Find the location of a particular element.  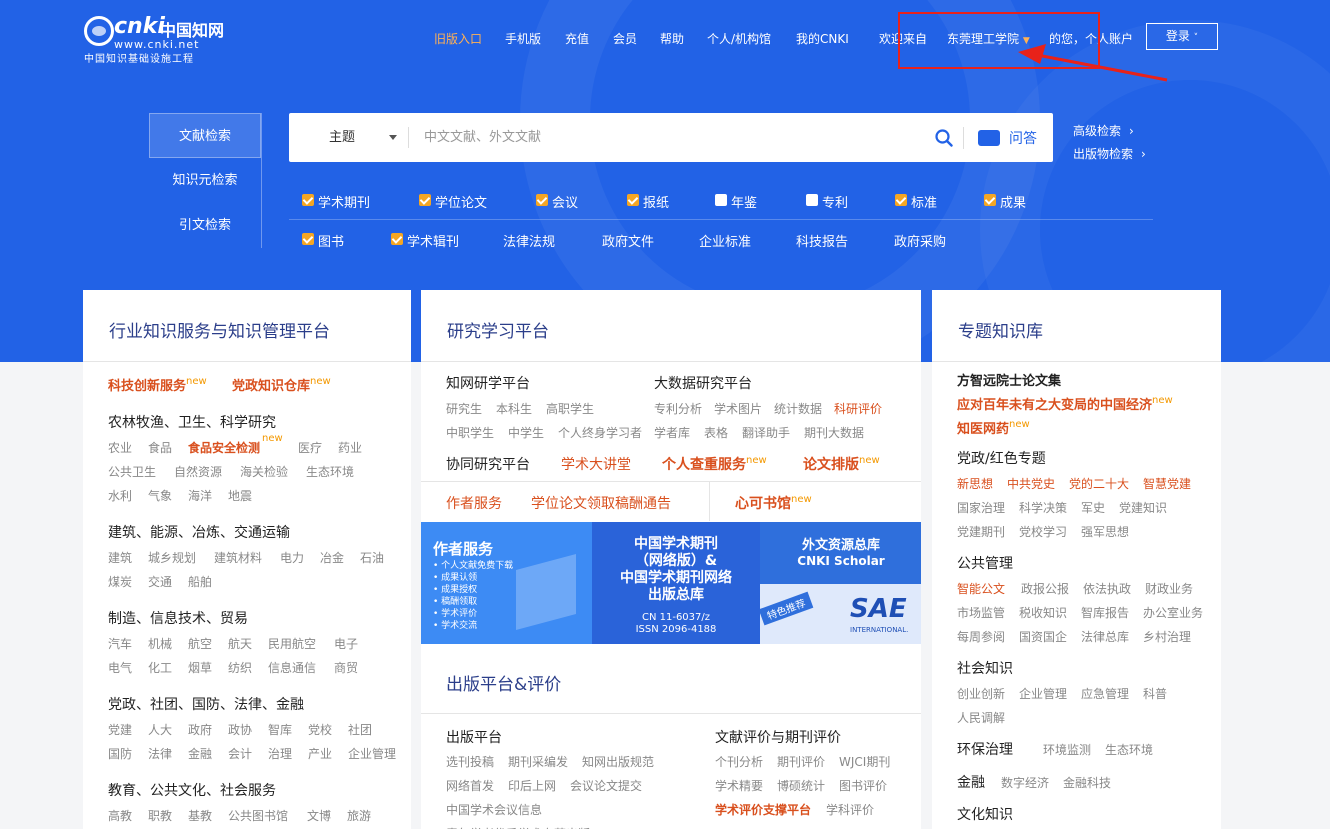

category-link: 船舶 is located at coordinates (200, 581).